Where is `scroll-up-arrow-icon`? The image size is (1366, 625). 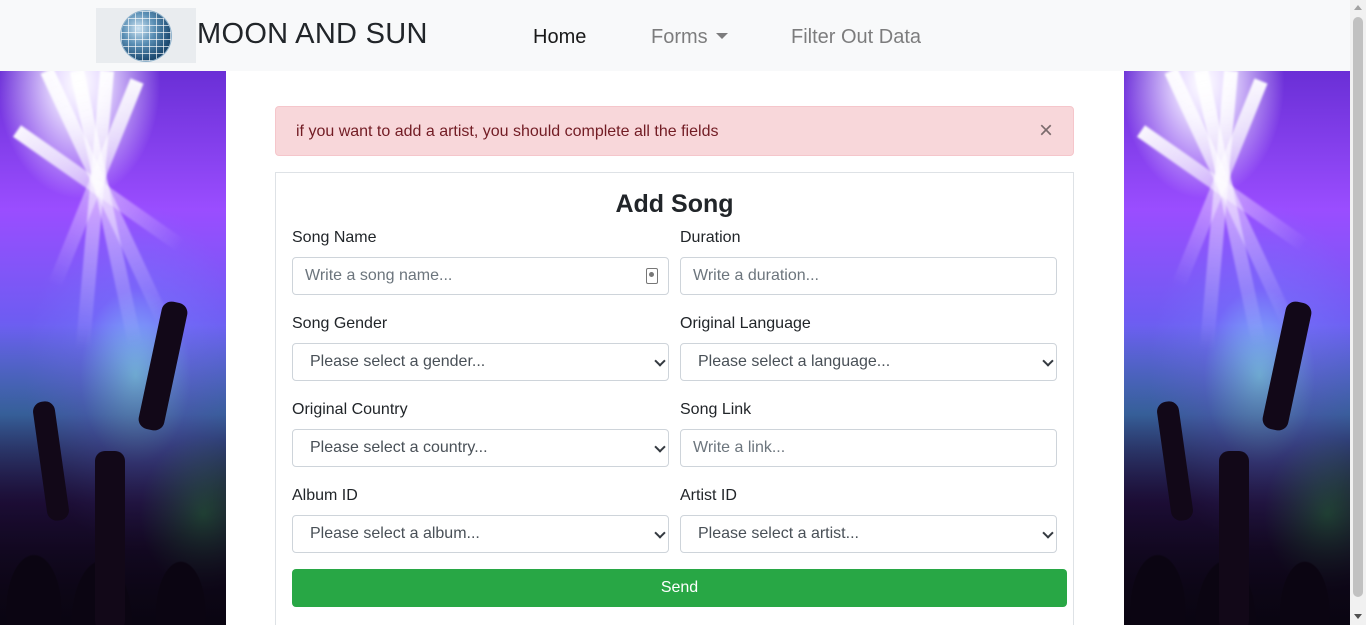
scroll-up-arrow-icon is located at coordinates (1358, 7).